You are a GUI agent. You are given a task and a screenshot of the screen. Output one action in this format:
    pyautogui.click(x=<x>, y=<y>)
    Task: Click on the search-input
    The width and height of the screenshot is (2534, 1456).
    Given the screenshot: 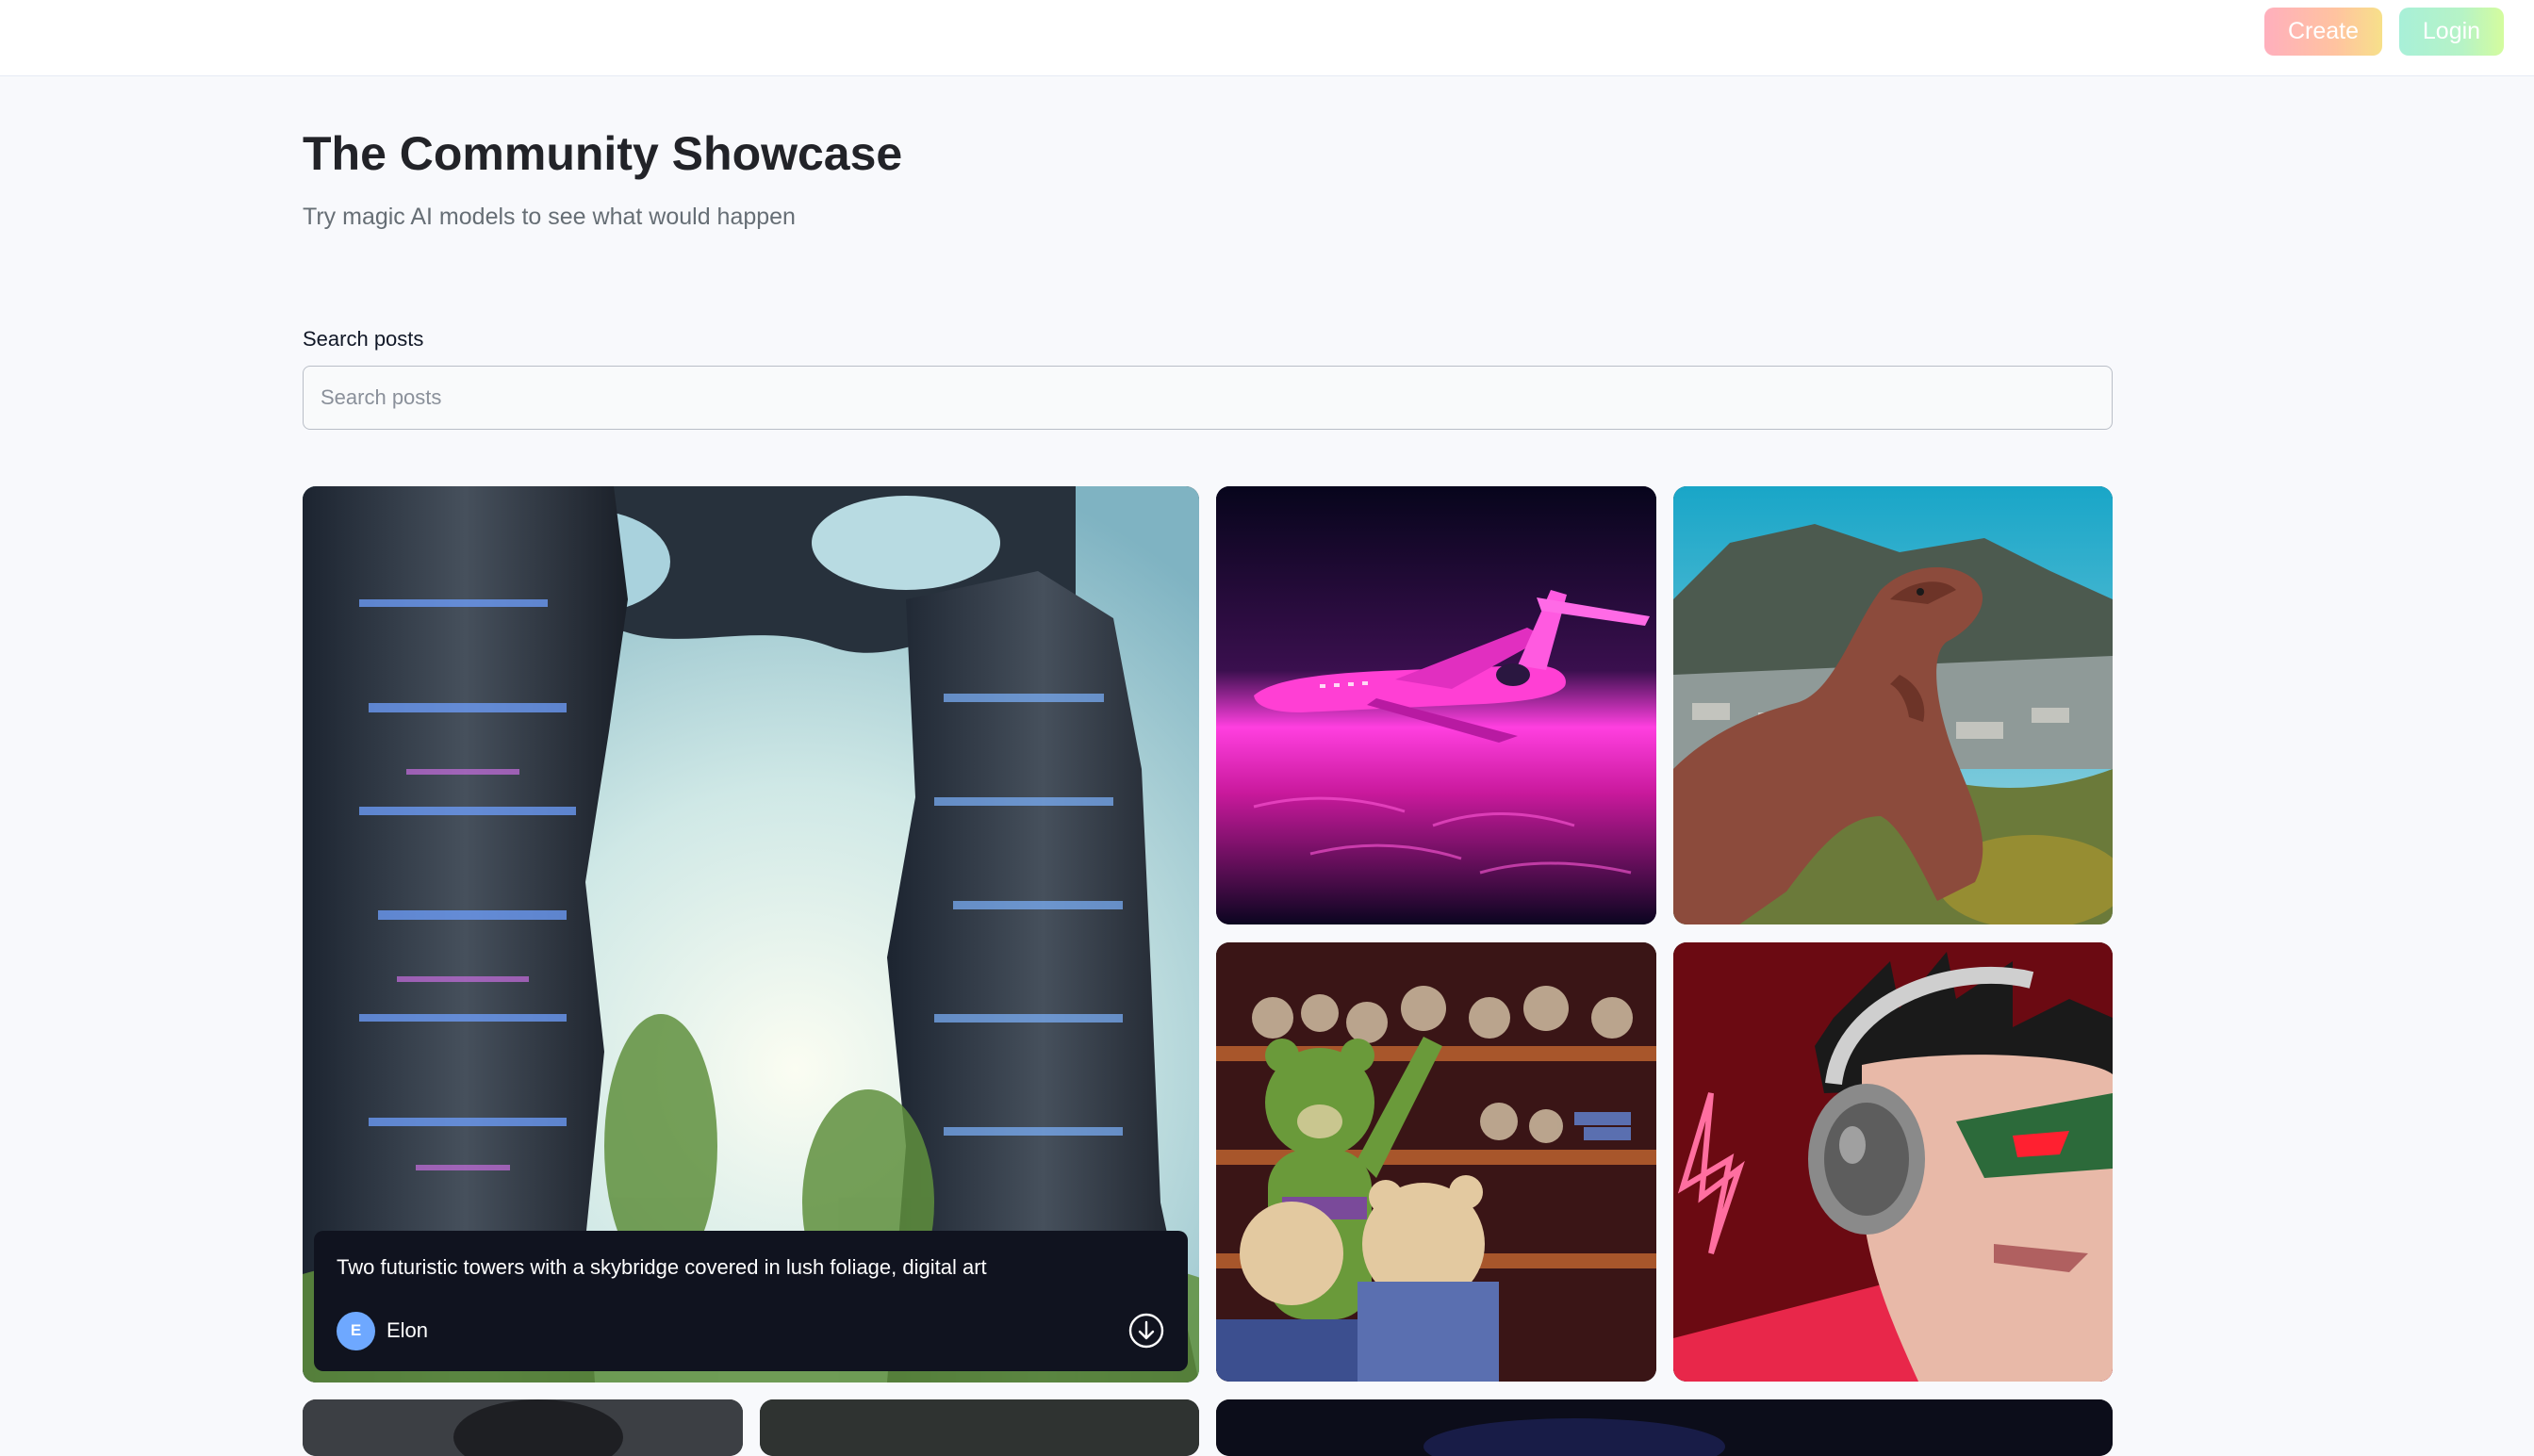 What is the action you would take?
    pyautogui.click(x=1208, y=398)
    